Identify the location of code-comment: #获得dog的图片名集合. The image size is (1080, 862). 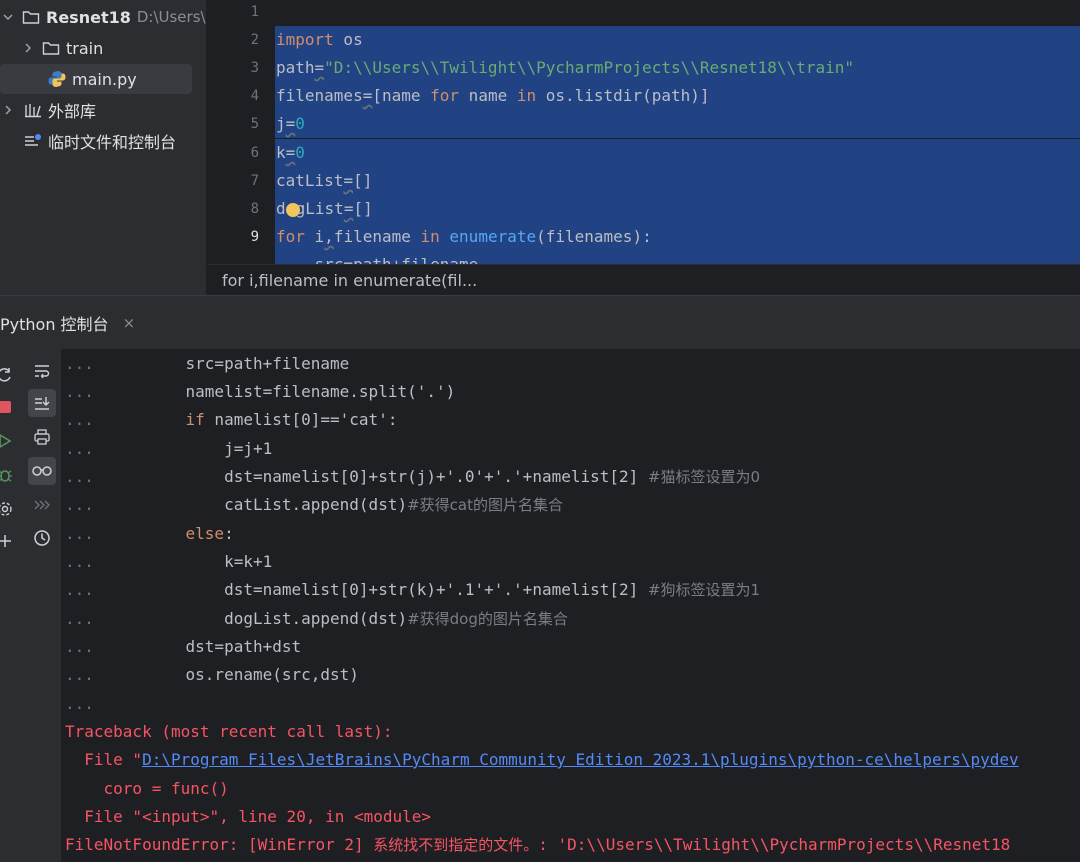
(487, 619).